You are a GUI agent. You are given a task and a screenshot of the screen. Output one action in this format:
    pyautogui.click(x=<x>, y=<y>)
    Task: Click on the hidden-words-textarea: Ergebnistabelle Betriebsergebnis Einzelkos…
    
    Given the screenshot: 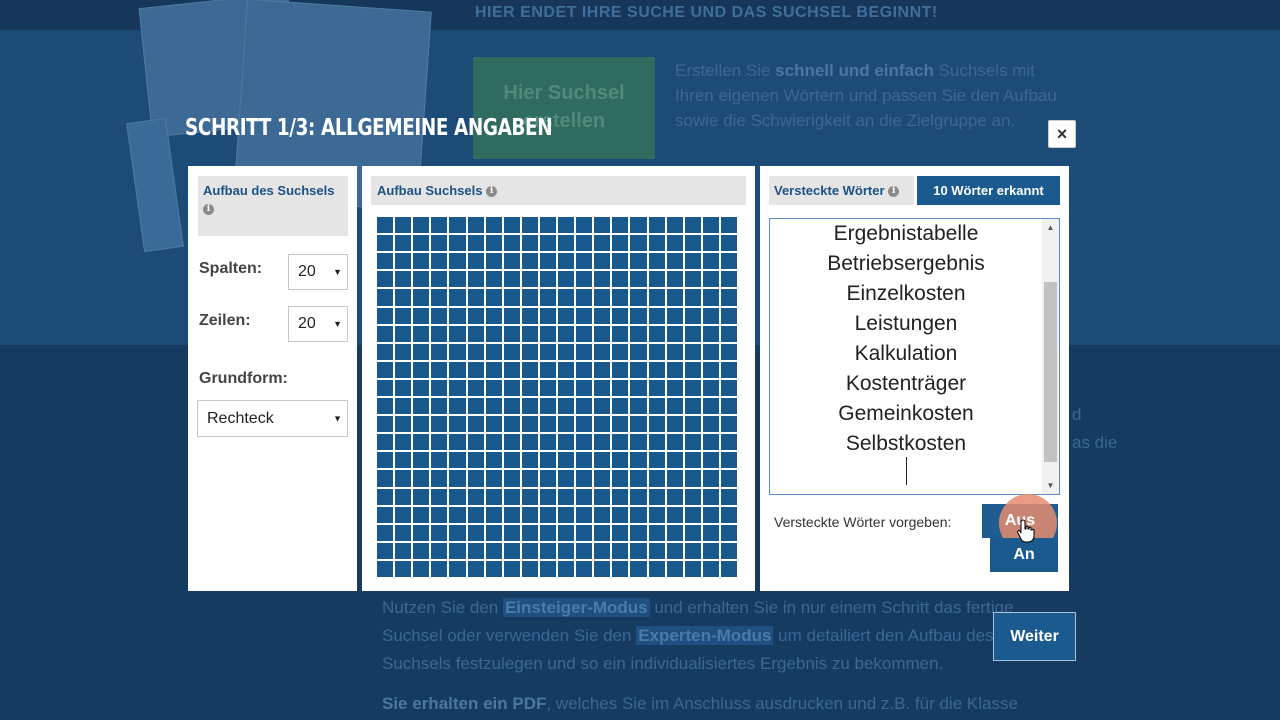 What is the action you would take?
    pyautogui.click(x=914, y=356)
    